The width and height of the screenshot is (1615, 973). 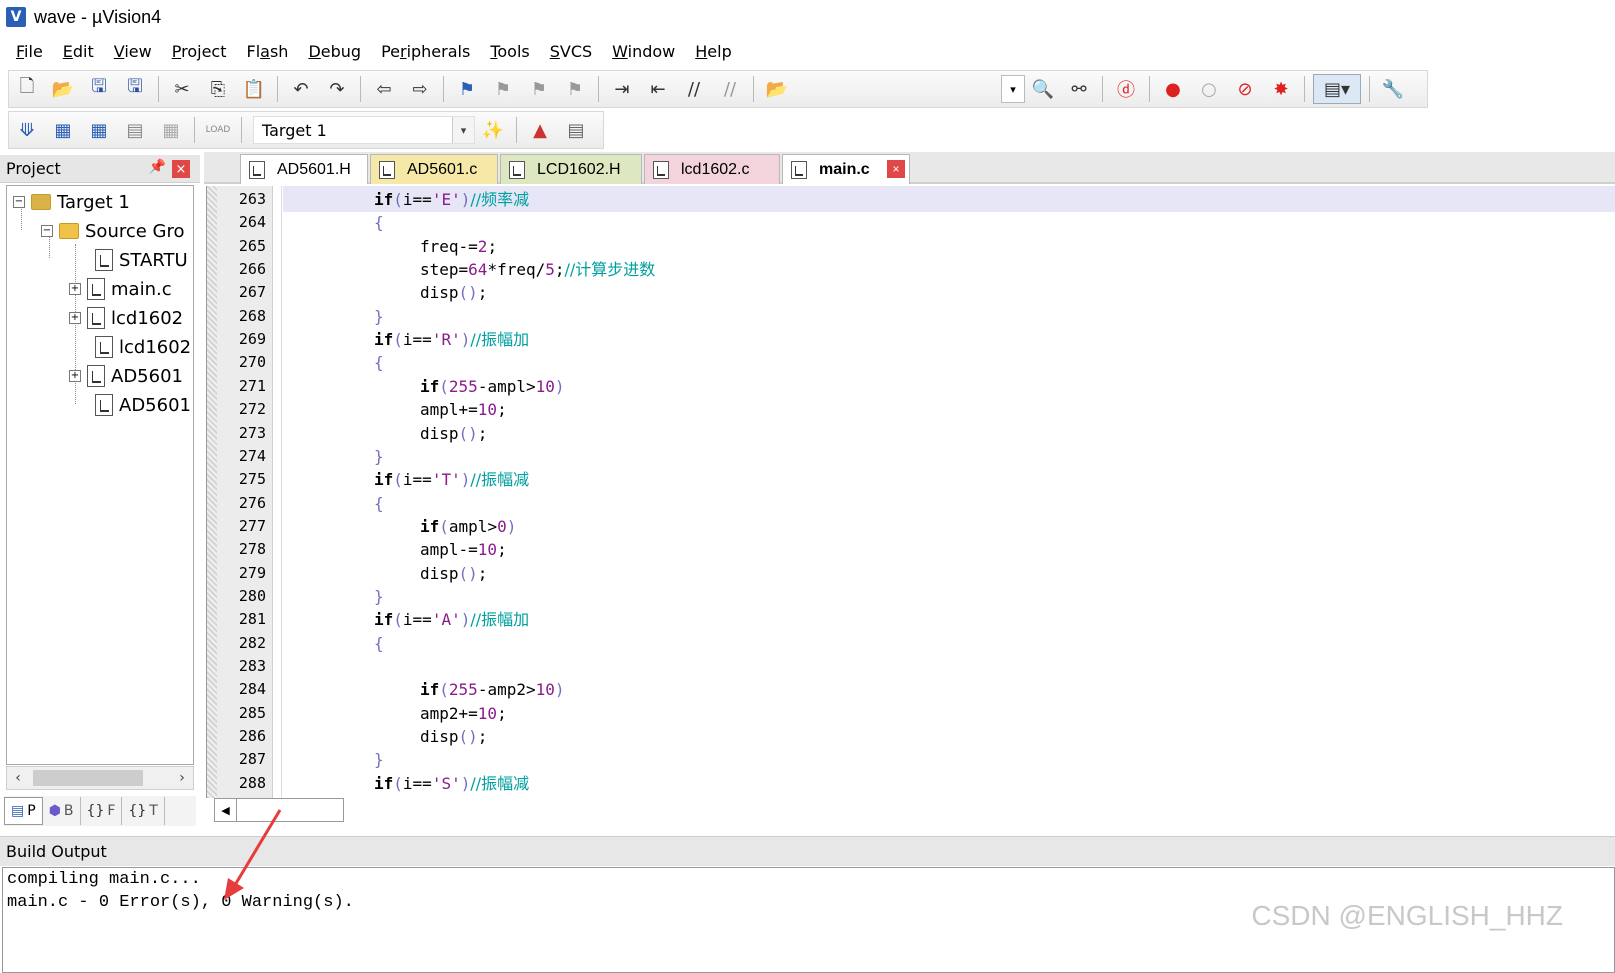 What do you see at coordinates (576, 130) in the screenshot?
I see `manage-multi-project-icon: ▤` at bounding box center [576, 130].